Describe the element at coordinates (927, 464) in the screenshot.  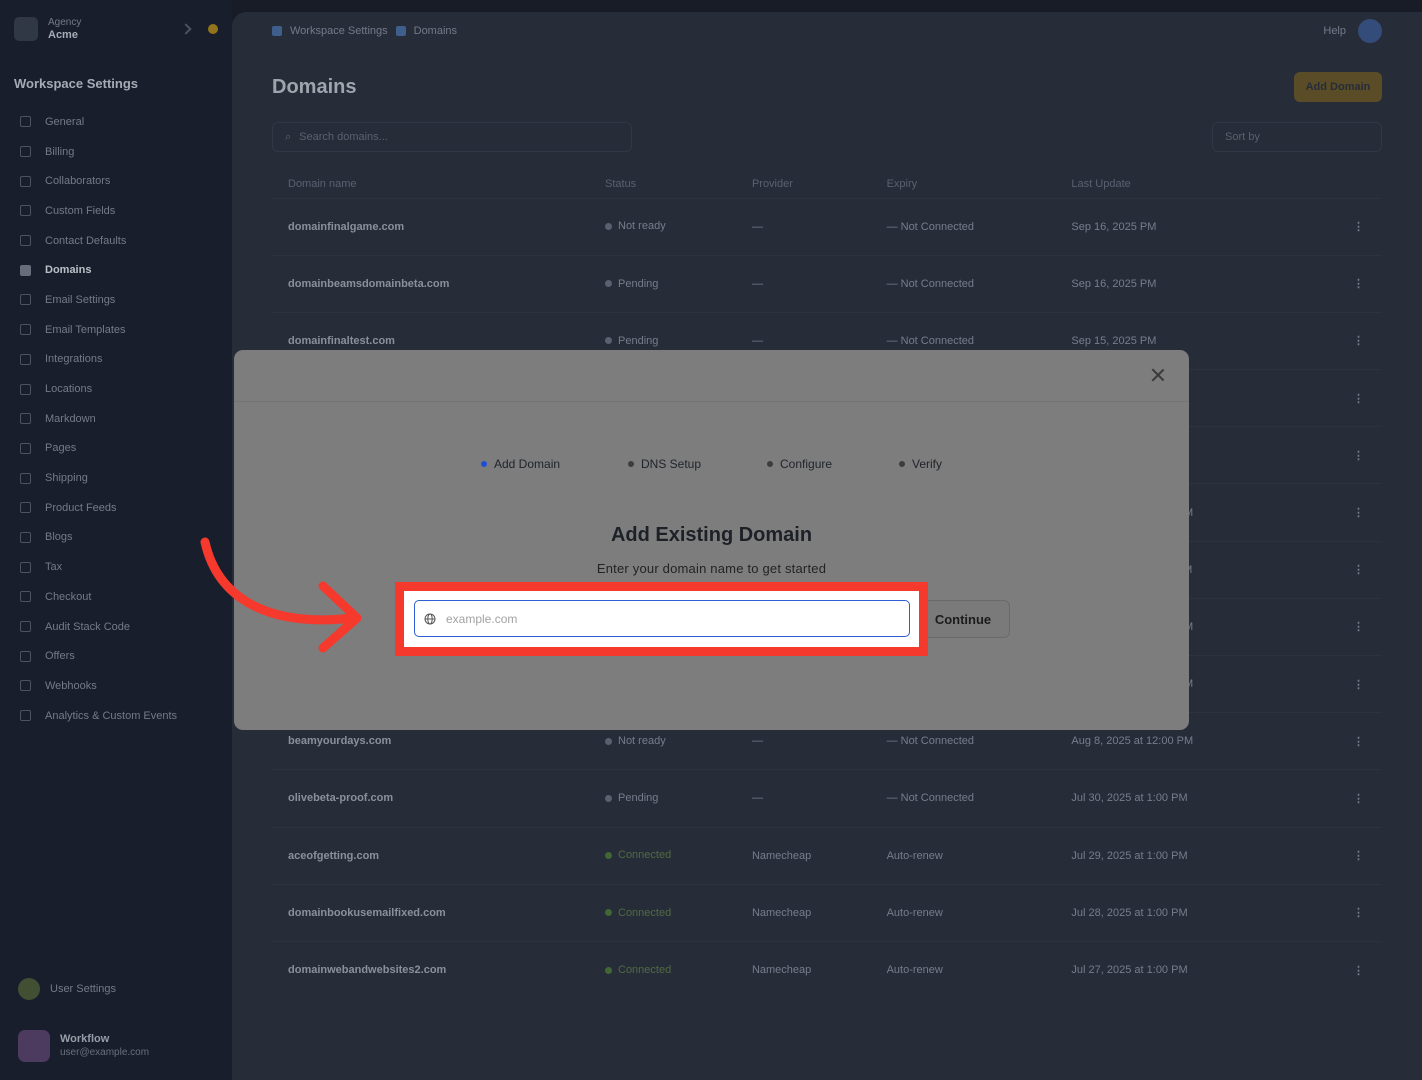
I see `step-label: Verify` at that location.